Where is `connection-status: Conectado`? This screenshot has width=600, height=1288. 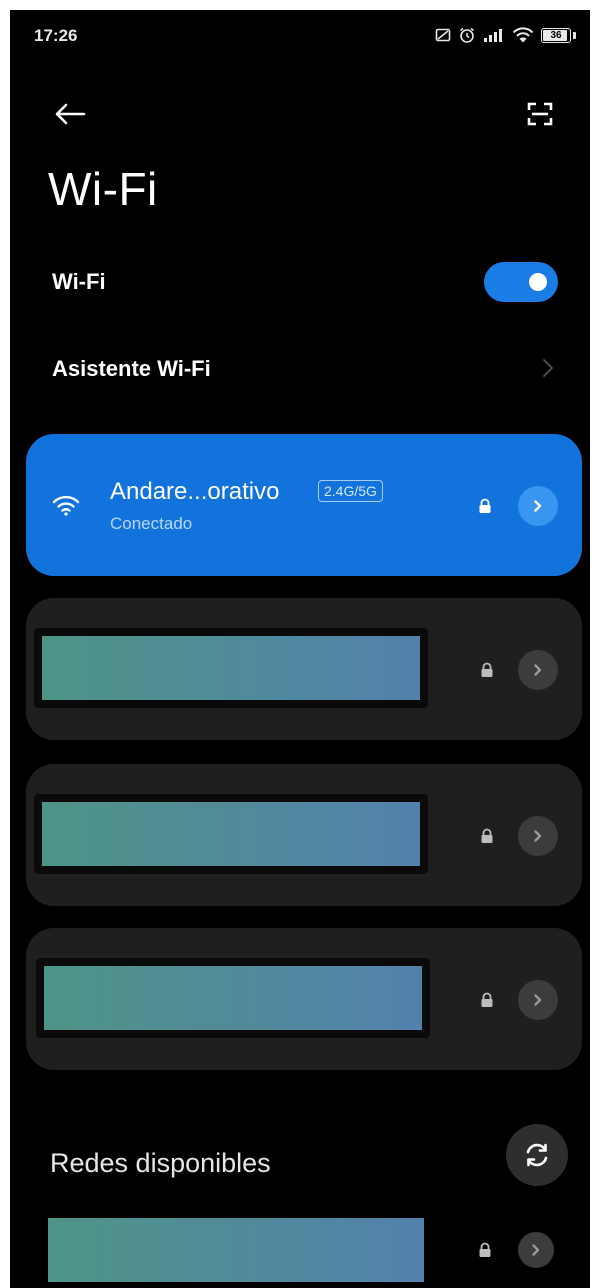
connection-status: Conectado is located at coordinates (151, 523).